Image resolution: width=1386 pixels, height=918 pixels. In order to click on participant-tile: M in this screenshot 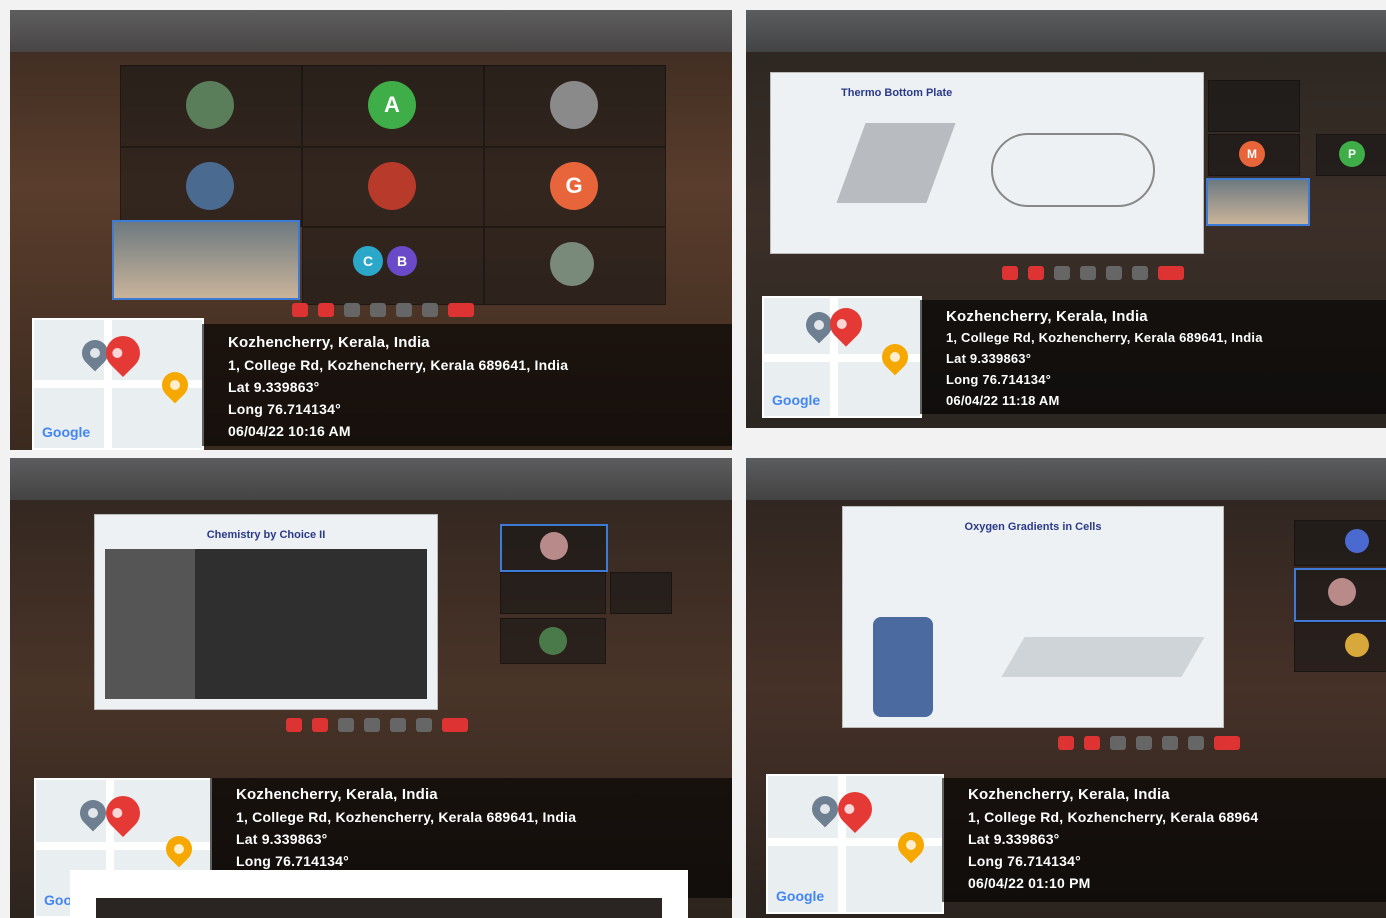, I will do `click(1254, 155)`.